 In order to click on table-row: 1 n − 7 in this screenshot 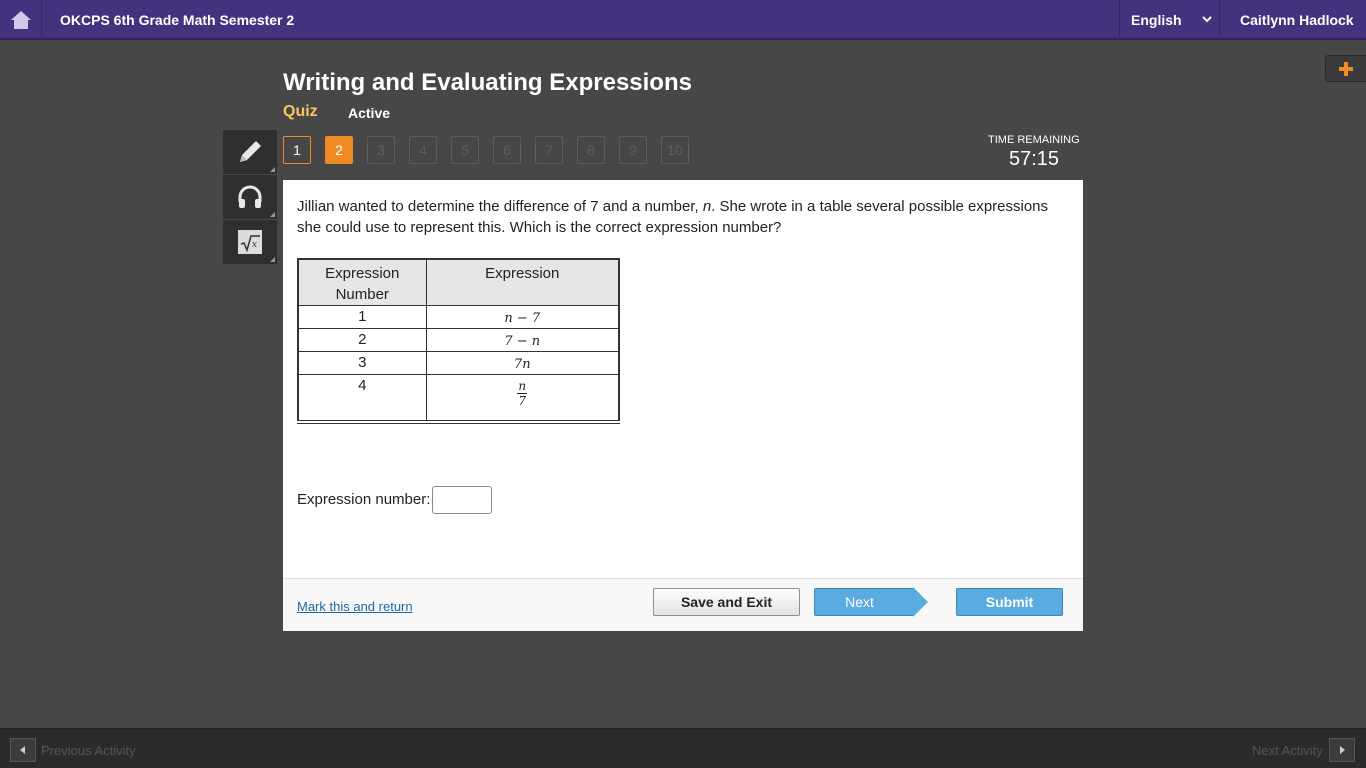, I will do `click(458, 317)`.